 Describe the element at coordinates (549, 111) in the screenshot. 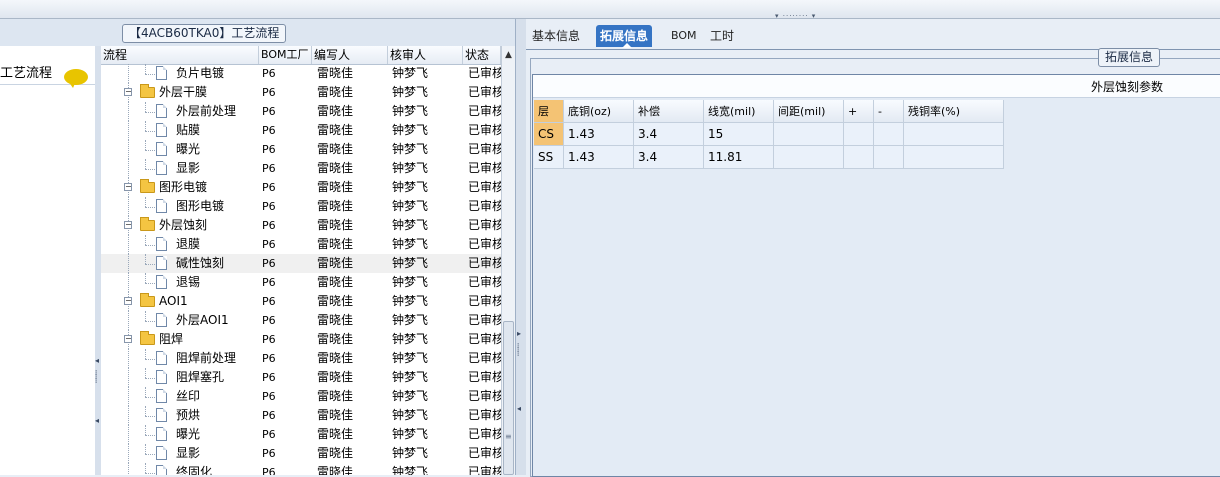

I see `col-layer-header: 层` at that location.